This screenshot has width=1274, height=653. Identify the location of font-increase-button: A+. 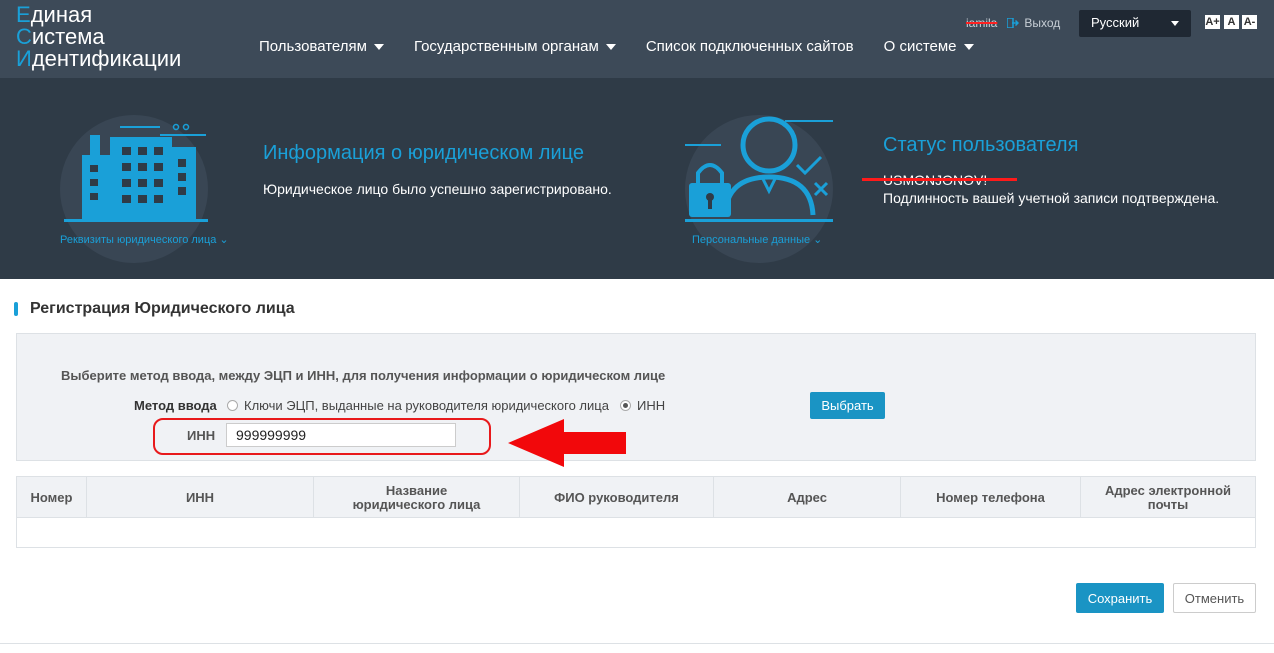
(1212, 22).